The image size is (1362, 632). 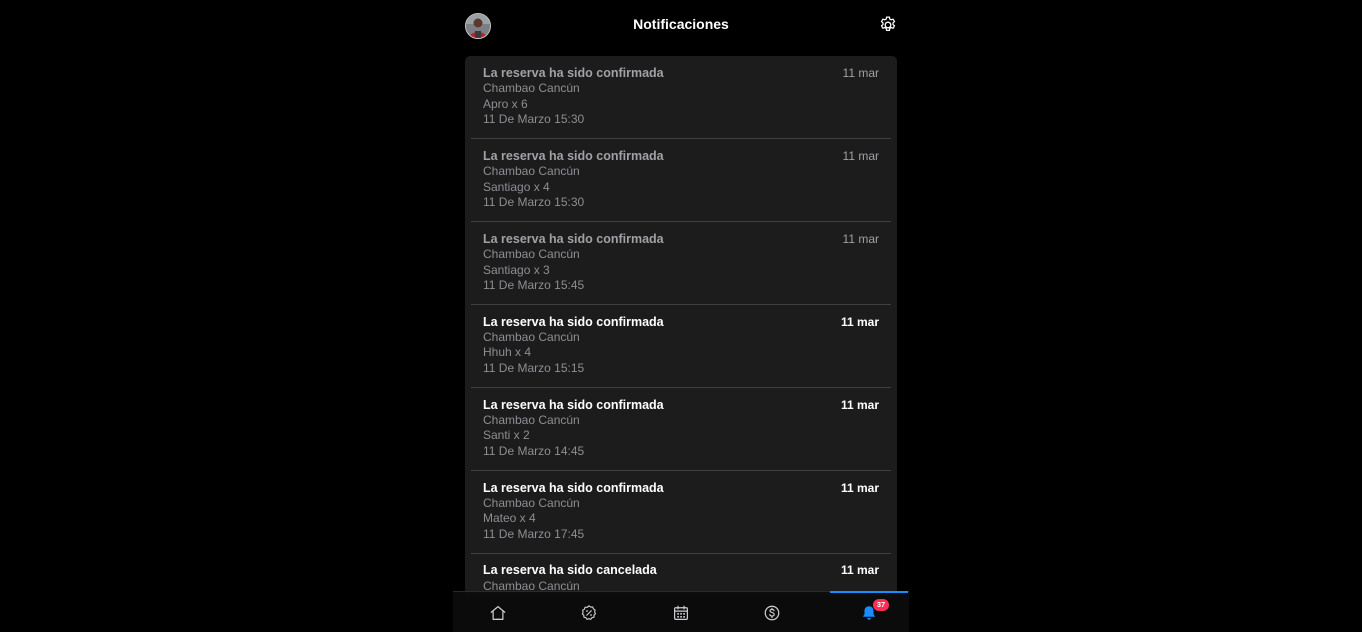 I want to click on notification-guest: Santi x 2, so click(x=506, y=435).